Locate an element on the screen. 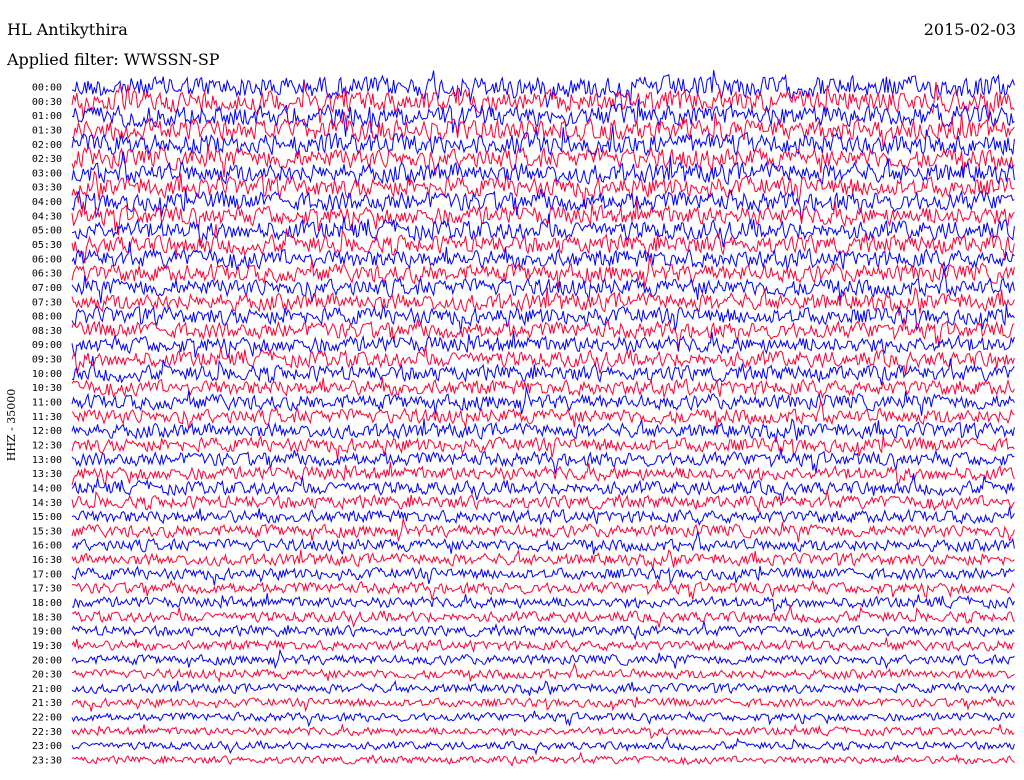 The height and width of the screenshot is (780, 1024). time-tick-label: 10:00 is located at coordinates (47, 374).